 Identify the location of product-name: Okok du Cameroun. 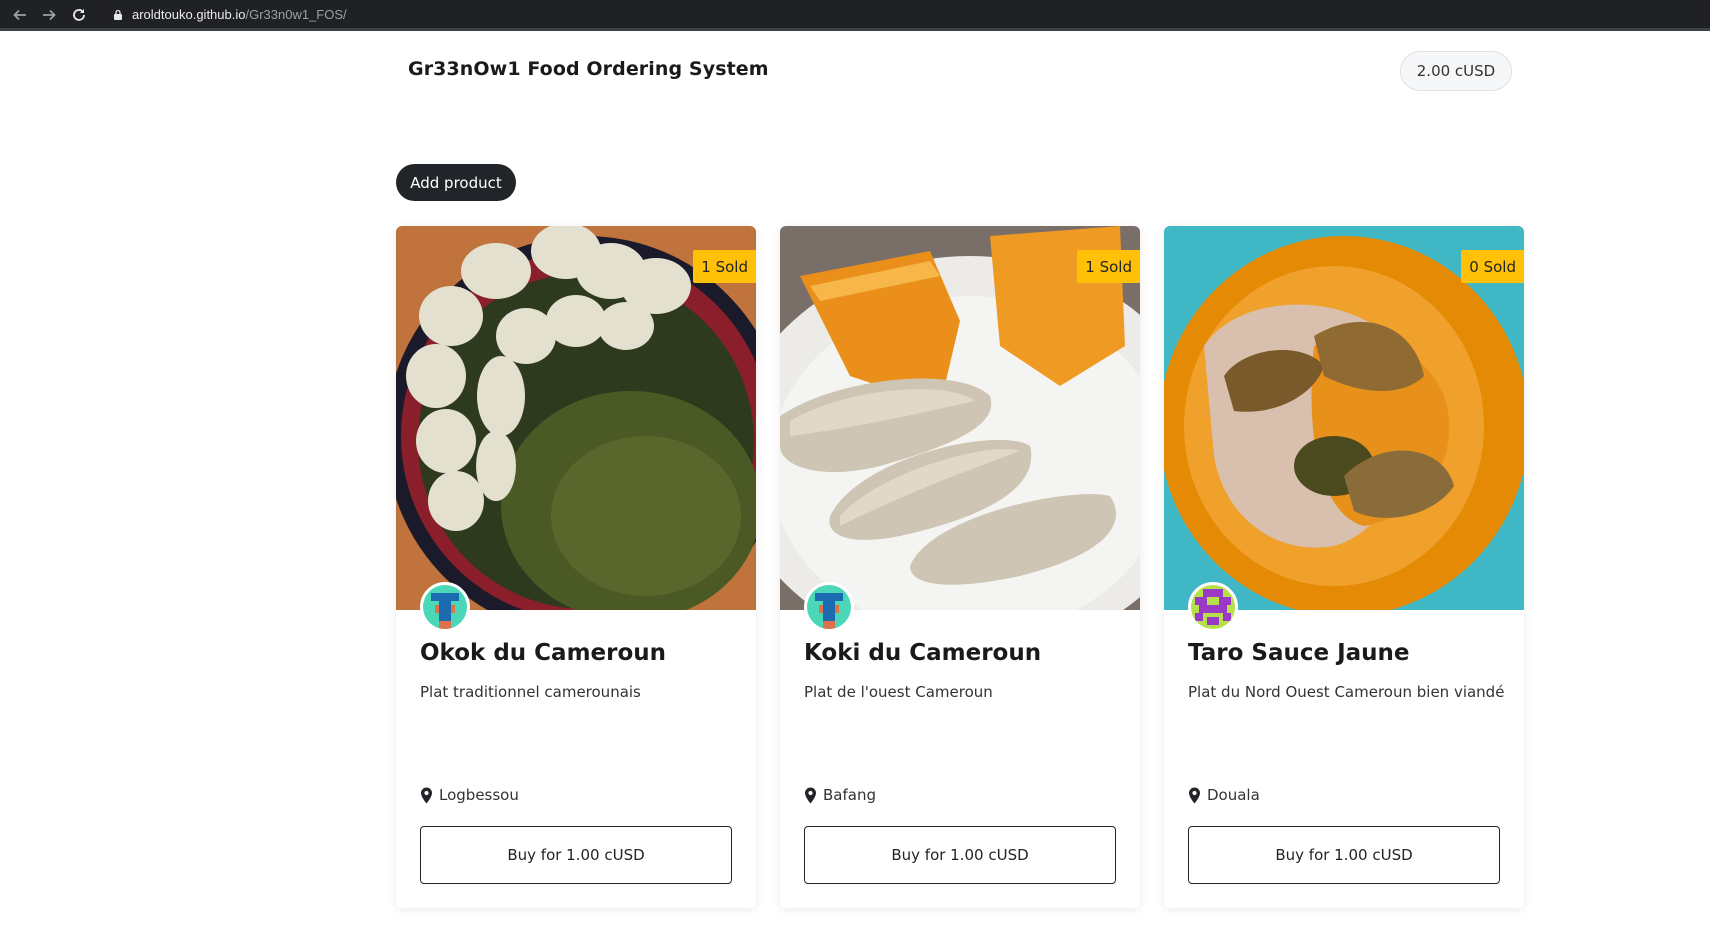
(543, 653).